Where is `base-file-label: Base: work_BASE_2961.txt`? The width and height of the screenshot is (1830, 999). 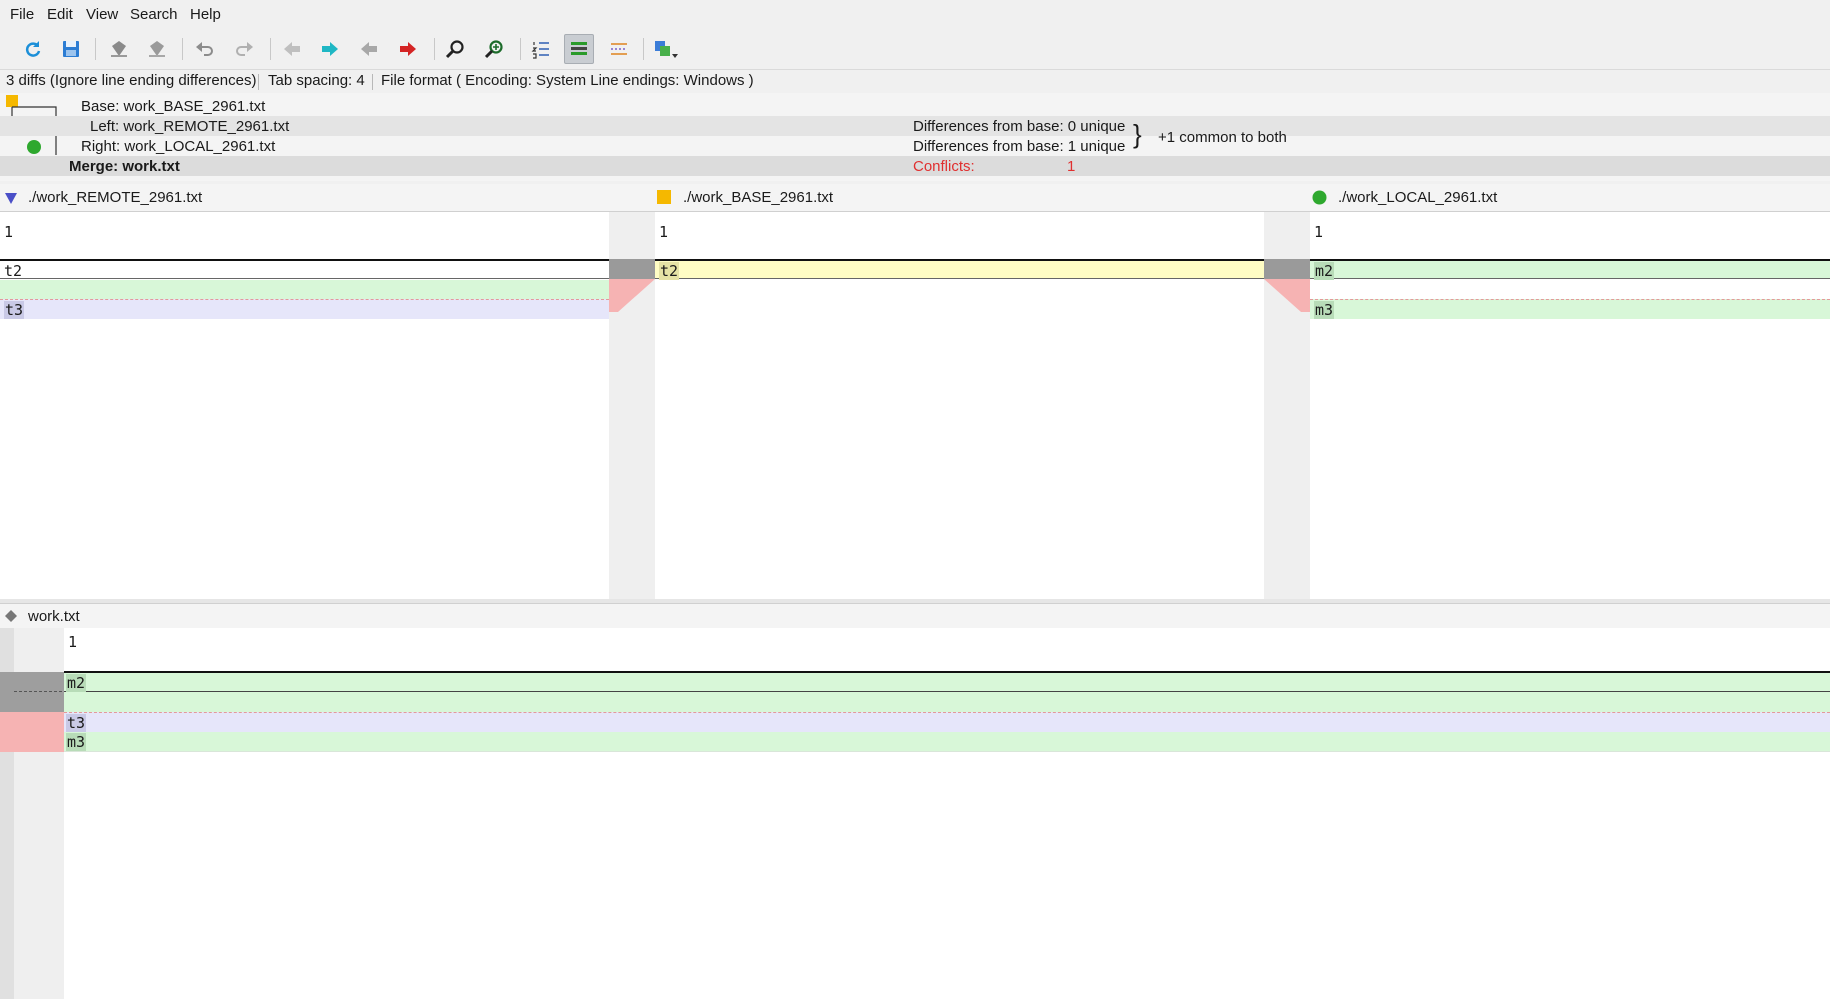
base-file-label: Base: work_BASE_2961.txt is located at coordinates (173, 106).